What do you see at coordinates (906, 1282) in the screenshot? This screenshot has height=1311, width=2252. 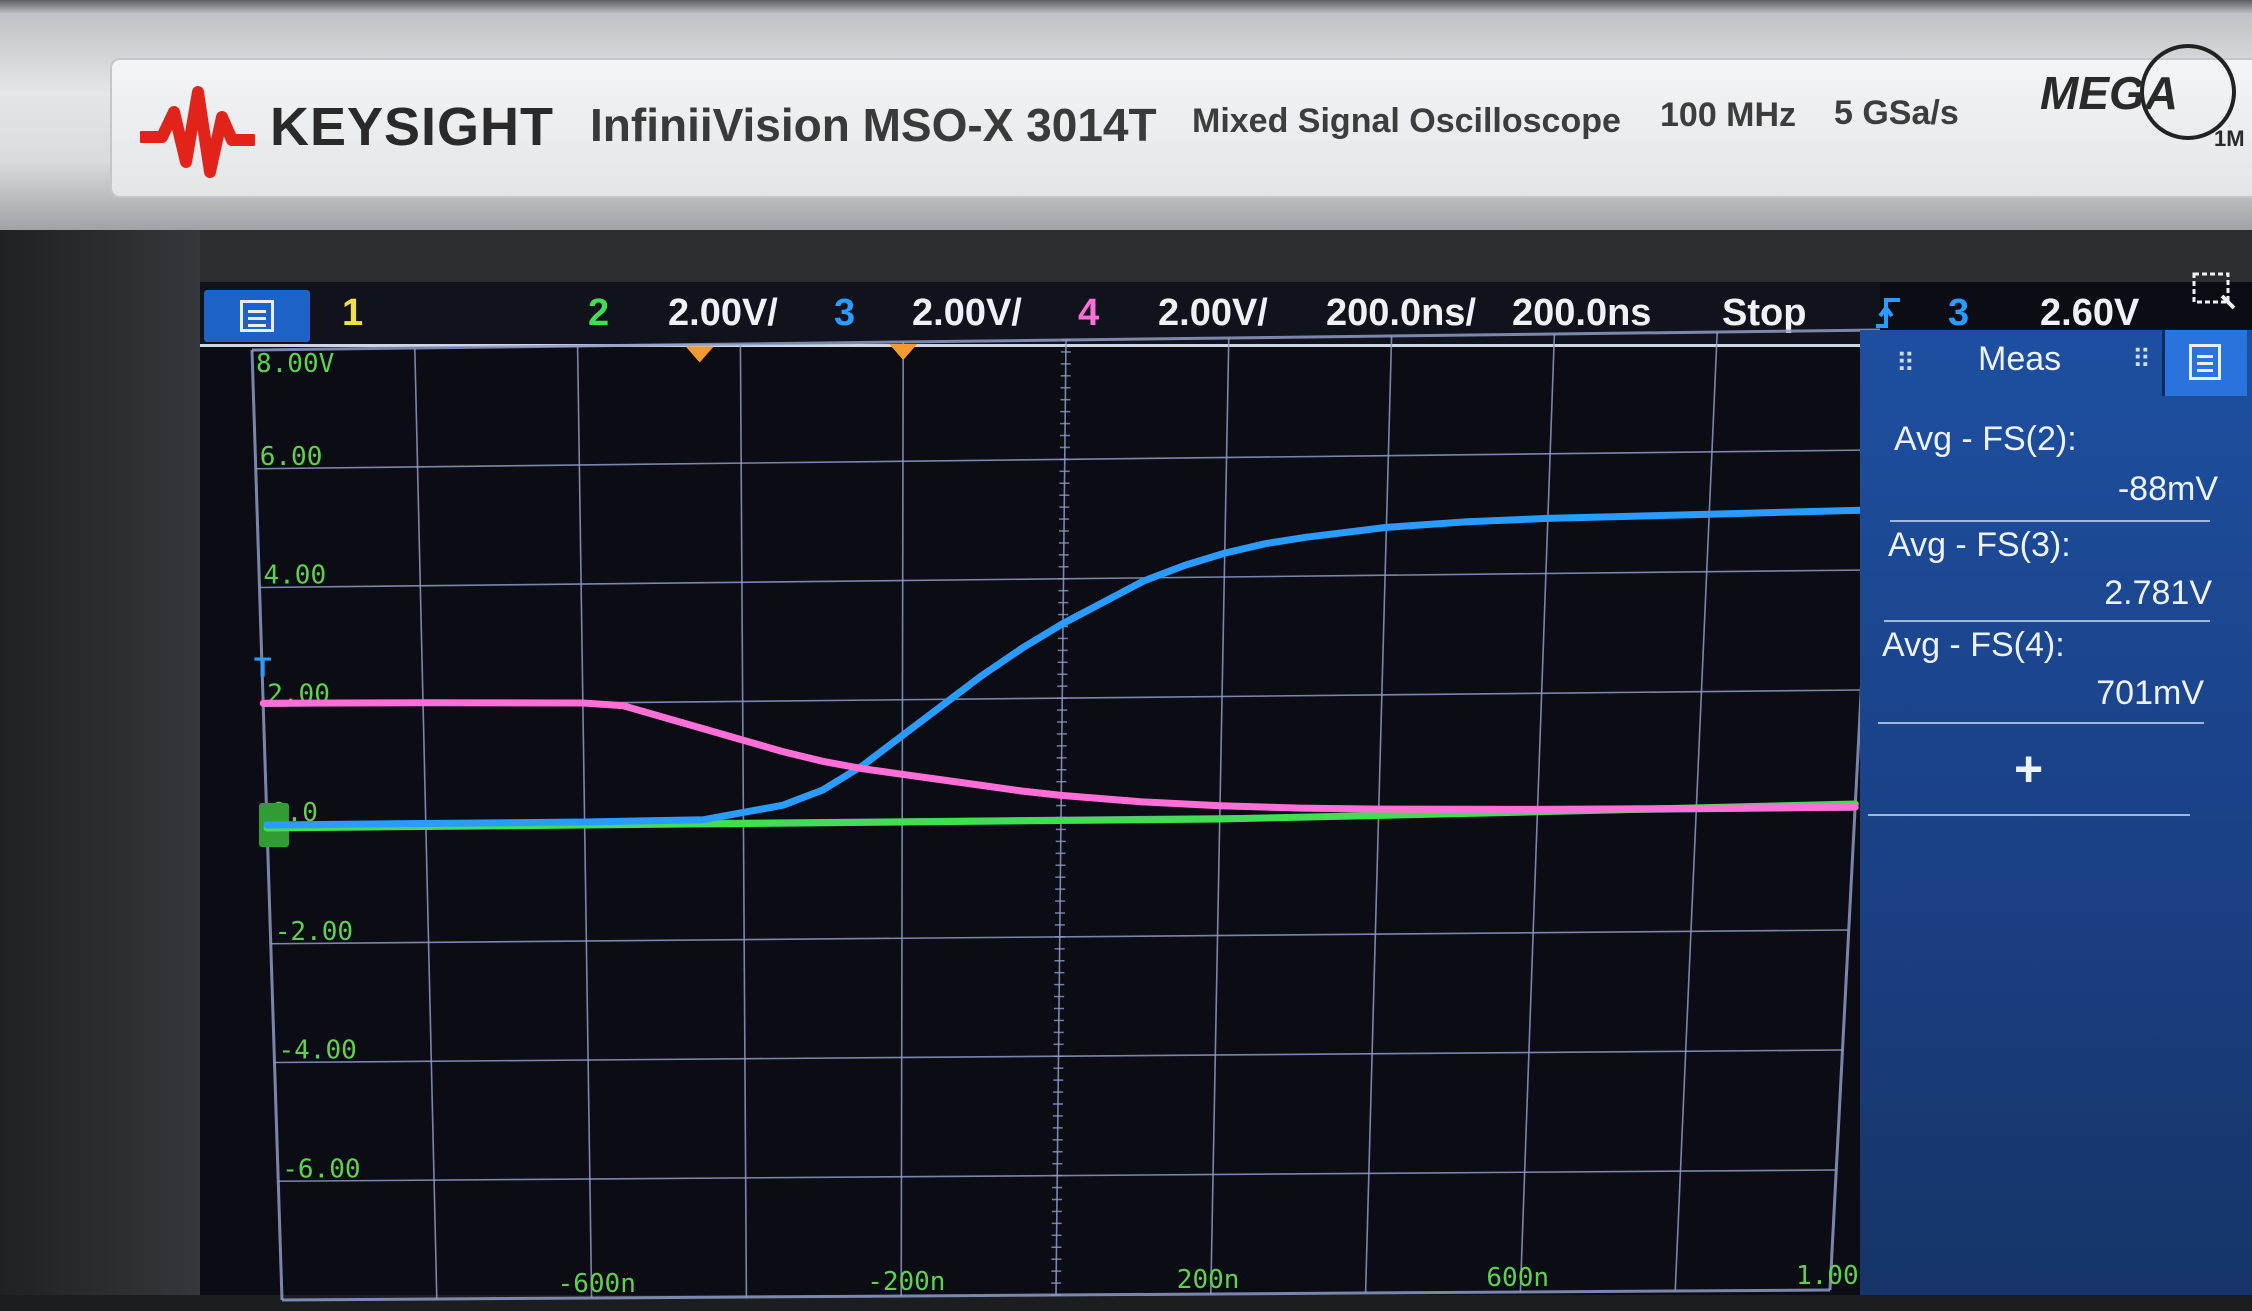 I see `x-tick-label: -200n` at bounding box center [906, 1282].